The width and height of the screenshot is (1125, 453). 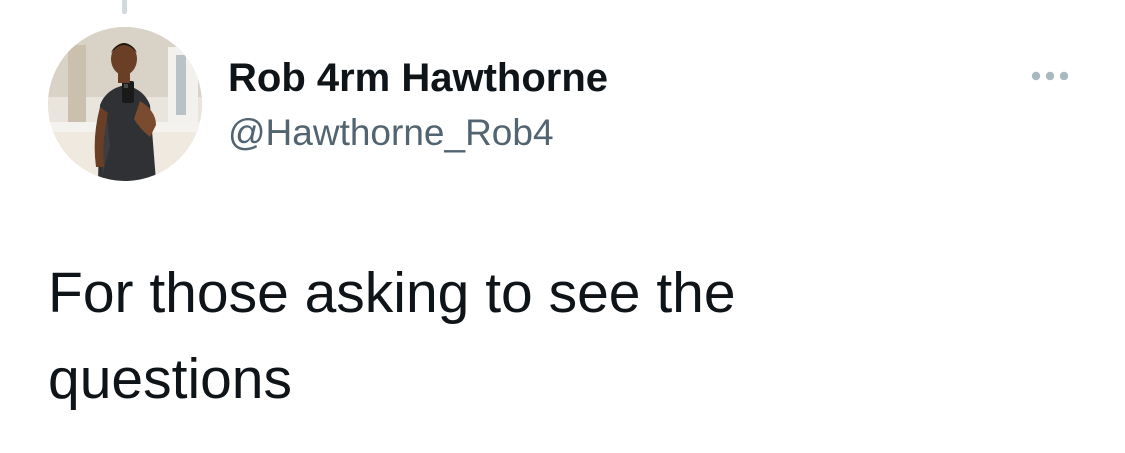 I want to click on avatar-photo-icon, so click(x=125, y=104).